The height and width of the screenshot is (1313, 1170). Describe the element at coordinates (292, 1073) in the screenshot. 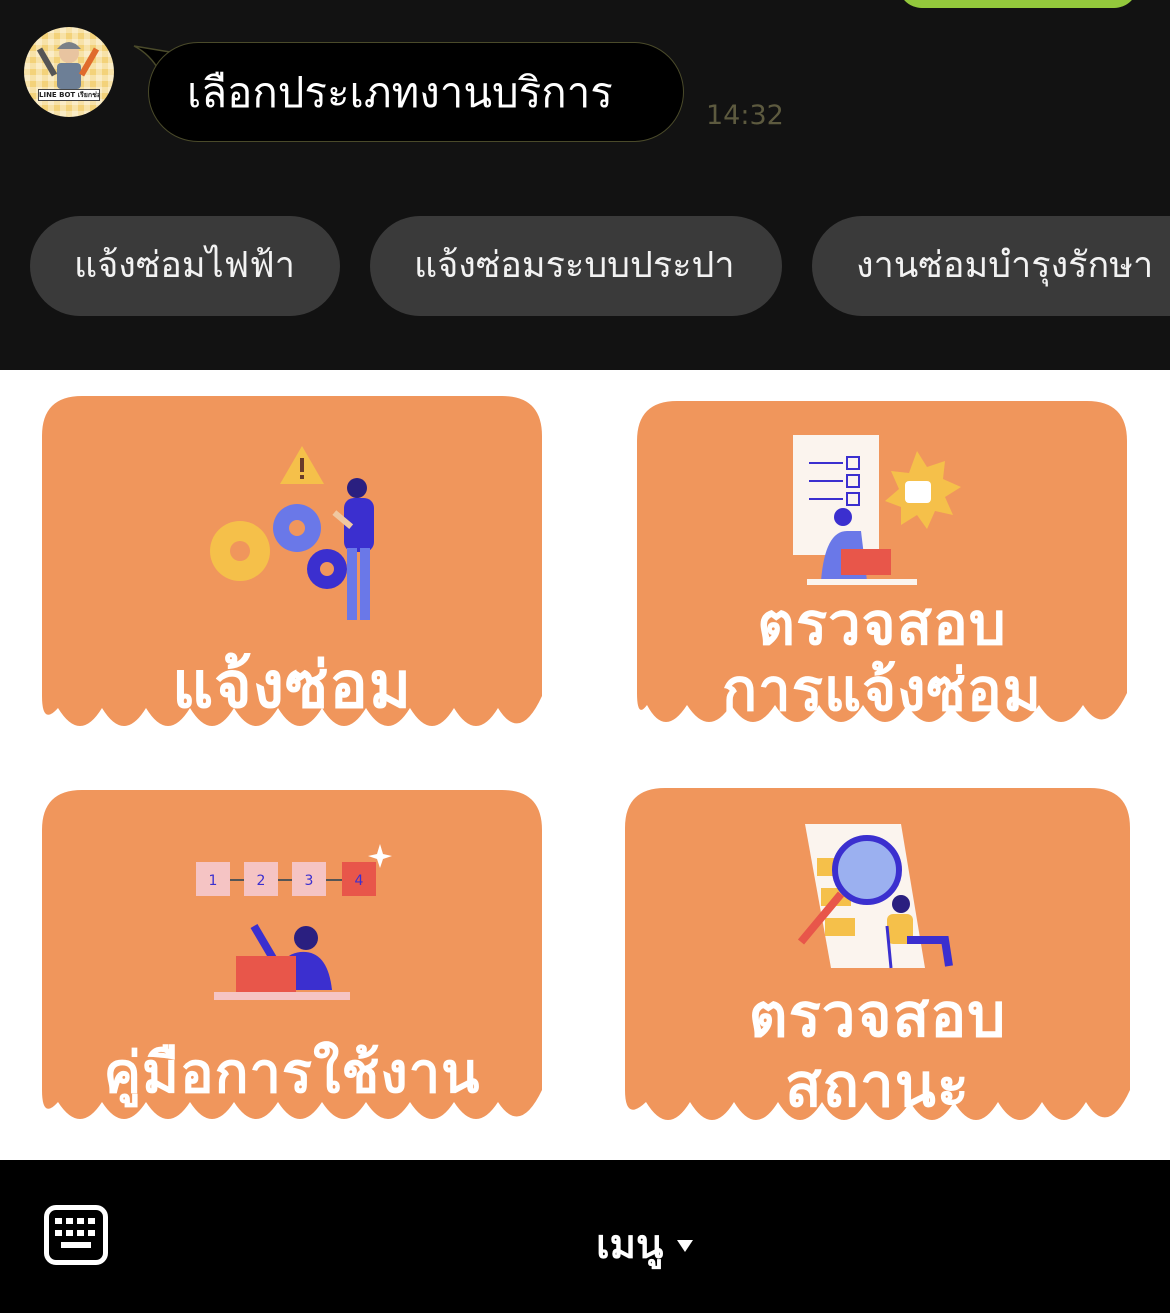

I see `card-title: คู่มือการใช้งาน` at that location.